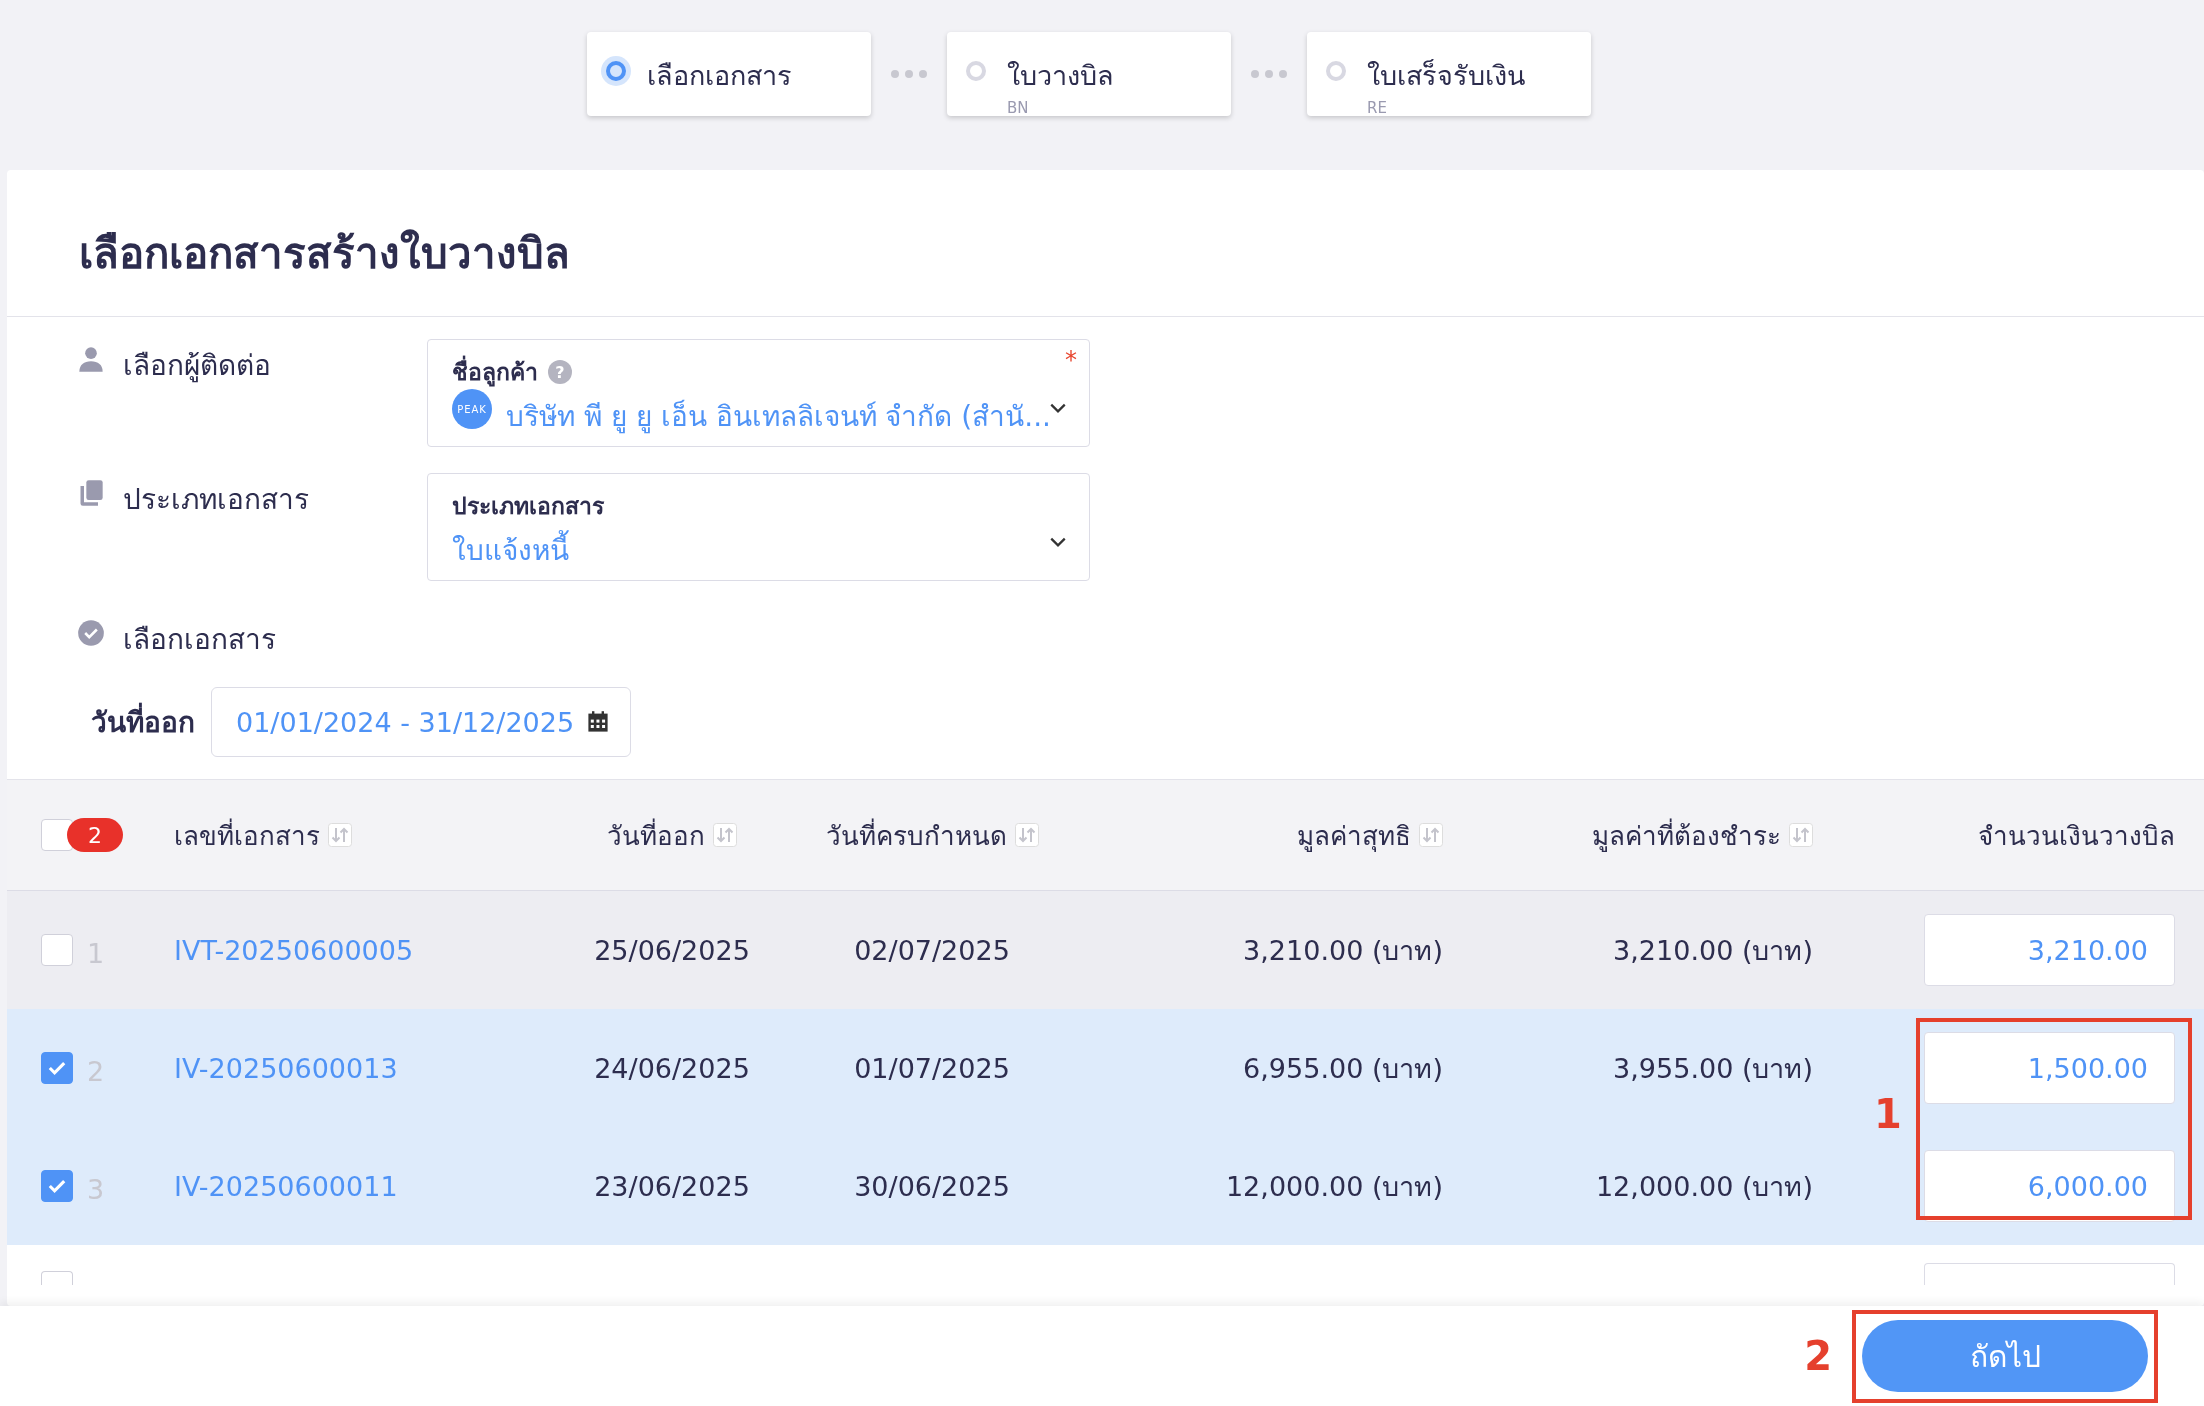 Image resolution: width=2204 pixels, height=1406 pixels. I want to click on column-header: มูลค่าที่ต้องชำระ, so click(1686, 835).